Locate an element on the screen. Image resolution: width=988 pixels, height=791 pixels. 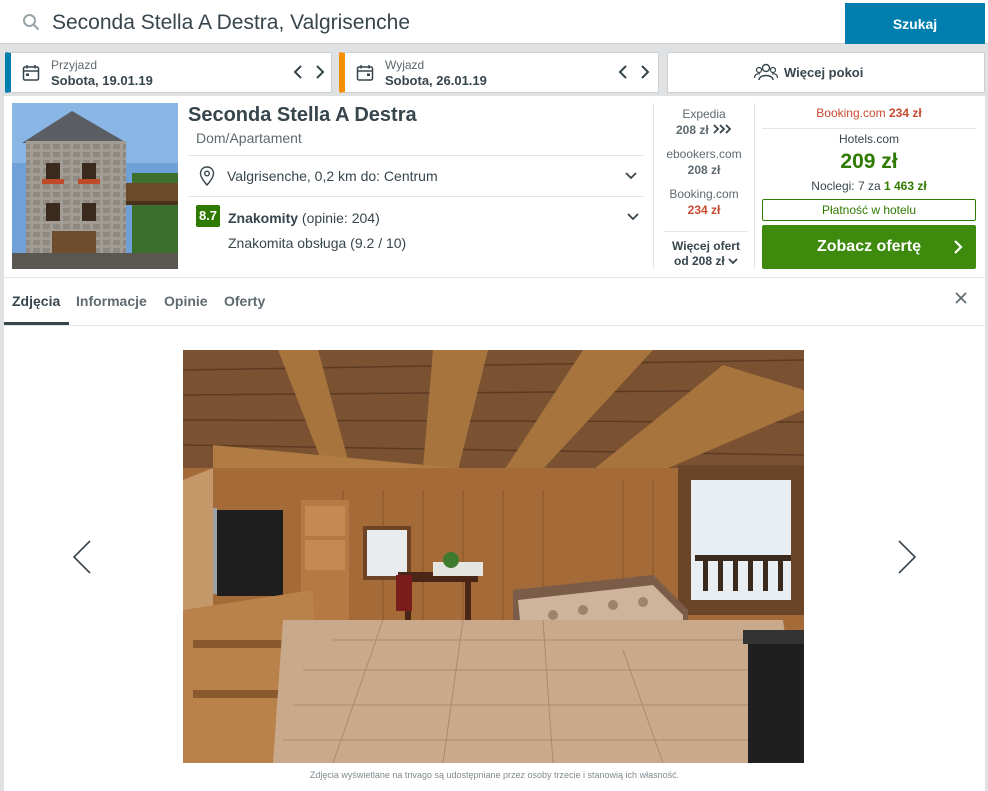
more-rooms-button: Więcej pokoi is located at coordinates (826, 72).